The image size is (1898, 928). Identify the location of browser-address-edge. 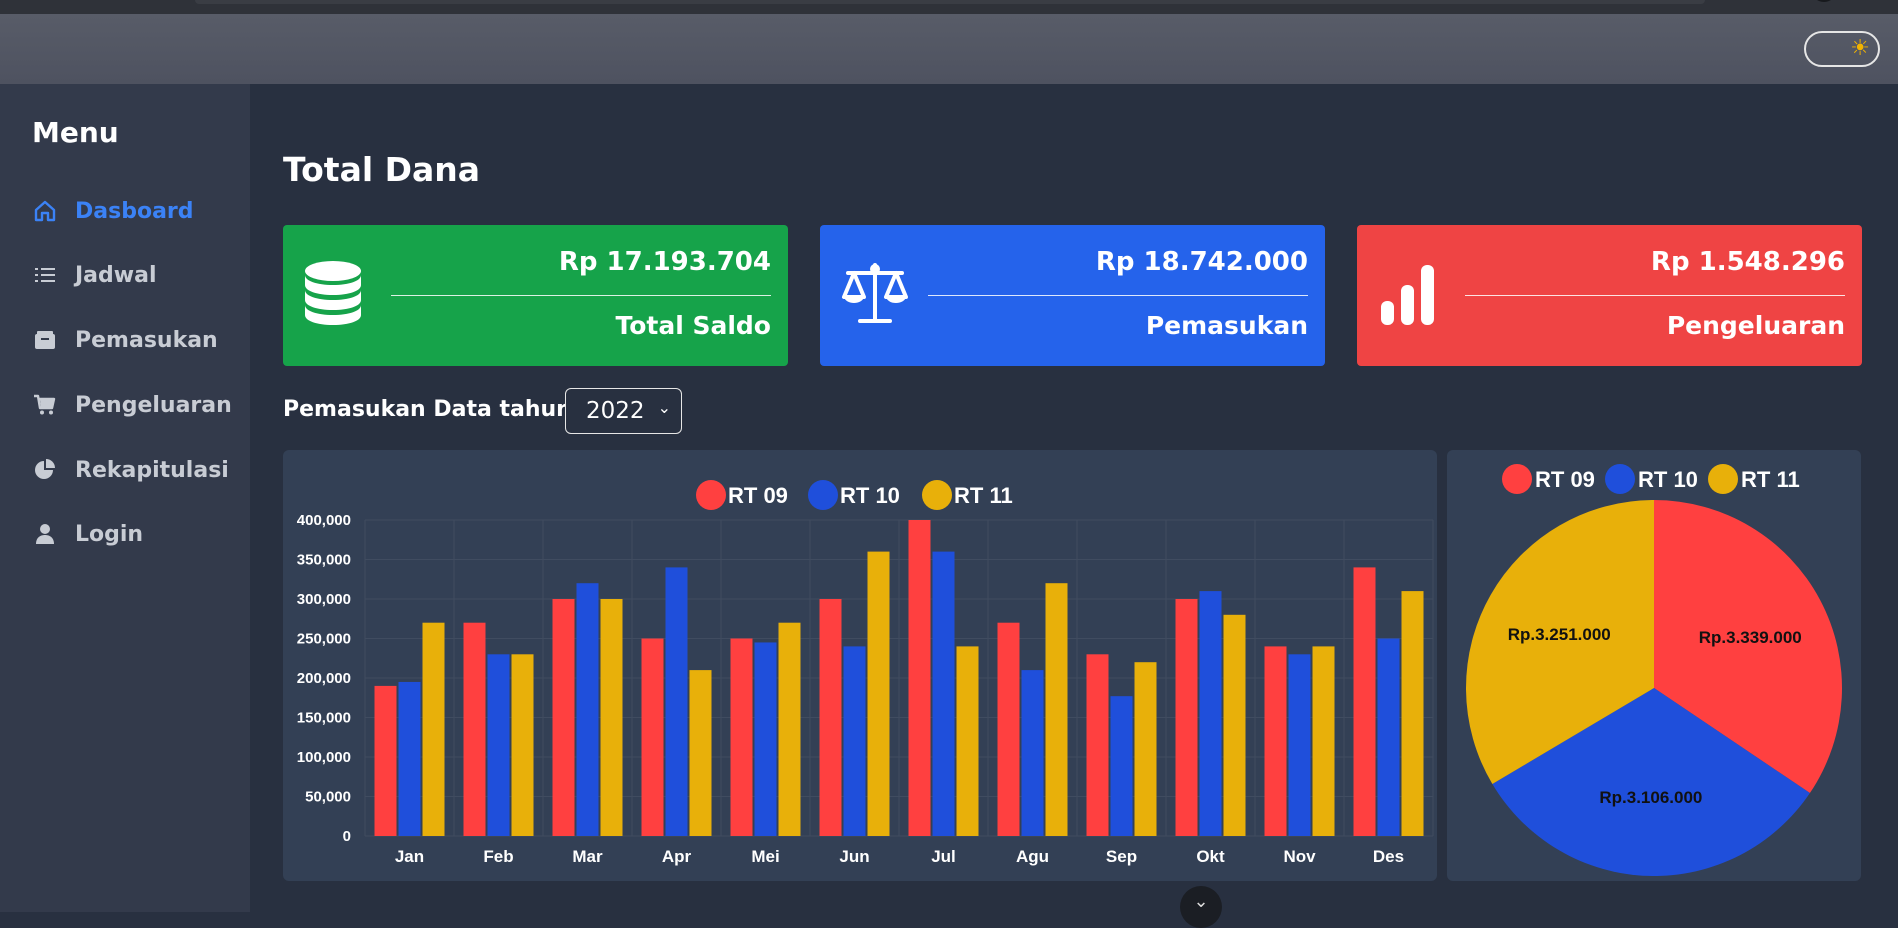
(950, 2).